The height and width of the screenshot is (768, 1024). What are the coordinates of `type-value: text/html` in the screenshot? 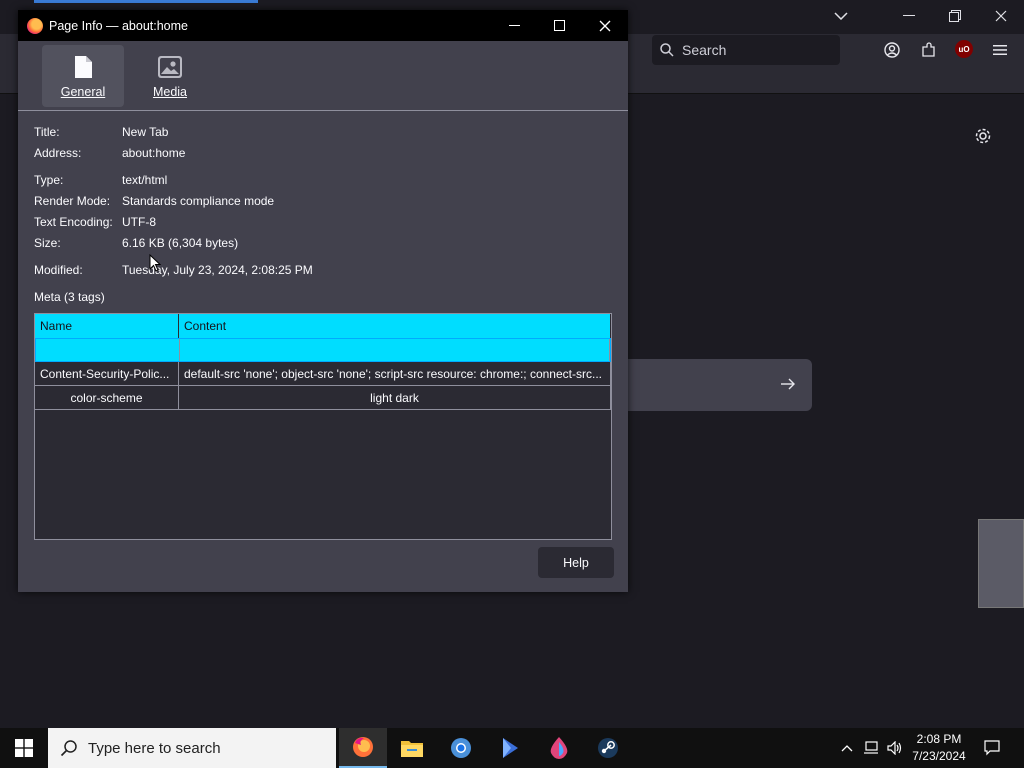 It's located at (145, 180).